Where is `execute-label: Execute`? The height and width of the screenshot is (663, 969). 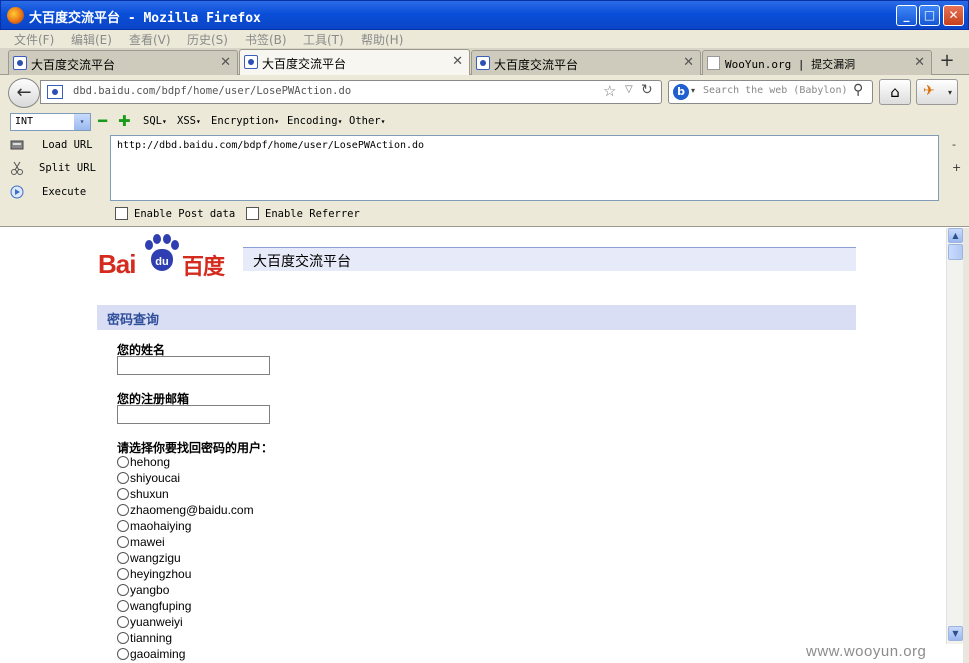 execute-label: Execute is located at coordinates (64, 192).